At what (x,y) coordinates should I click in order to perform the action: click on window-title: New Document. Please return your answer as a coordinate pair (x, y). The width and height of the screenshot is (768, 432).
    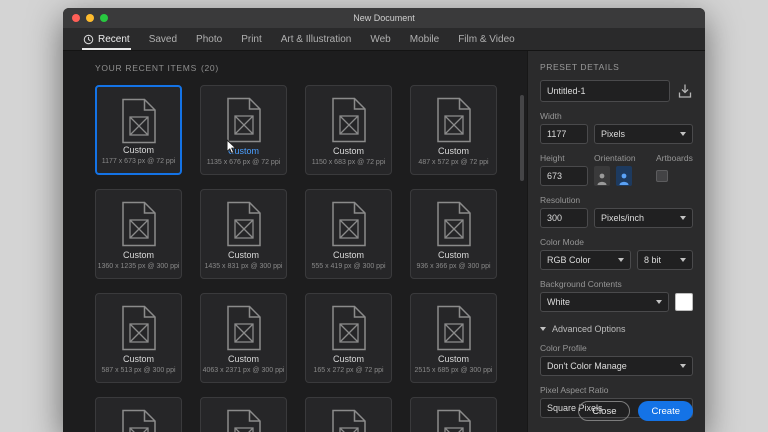
    Looking at the image, I should click on (384, 18).